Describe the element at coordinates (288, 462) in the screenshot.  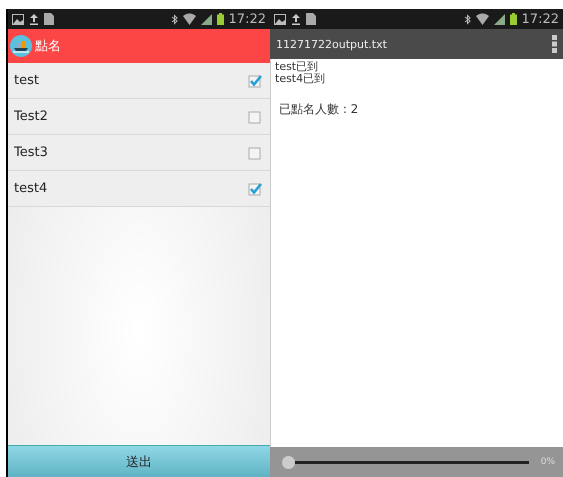
I see `slider-thumb` at that location.